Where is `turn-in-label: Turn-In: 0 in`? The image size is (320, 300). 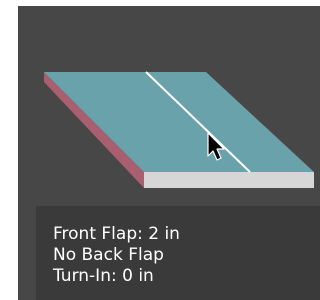 turn-in-label: Turn-In: 0 in is located at coordinates (103, 276).